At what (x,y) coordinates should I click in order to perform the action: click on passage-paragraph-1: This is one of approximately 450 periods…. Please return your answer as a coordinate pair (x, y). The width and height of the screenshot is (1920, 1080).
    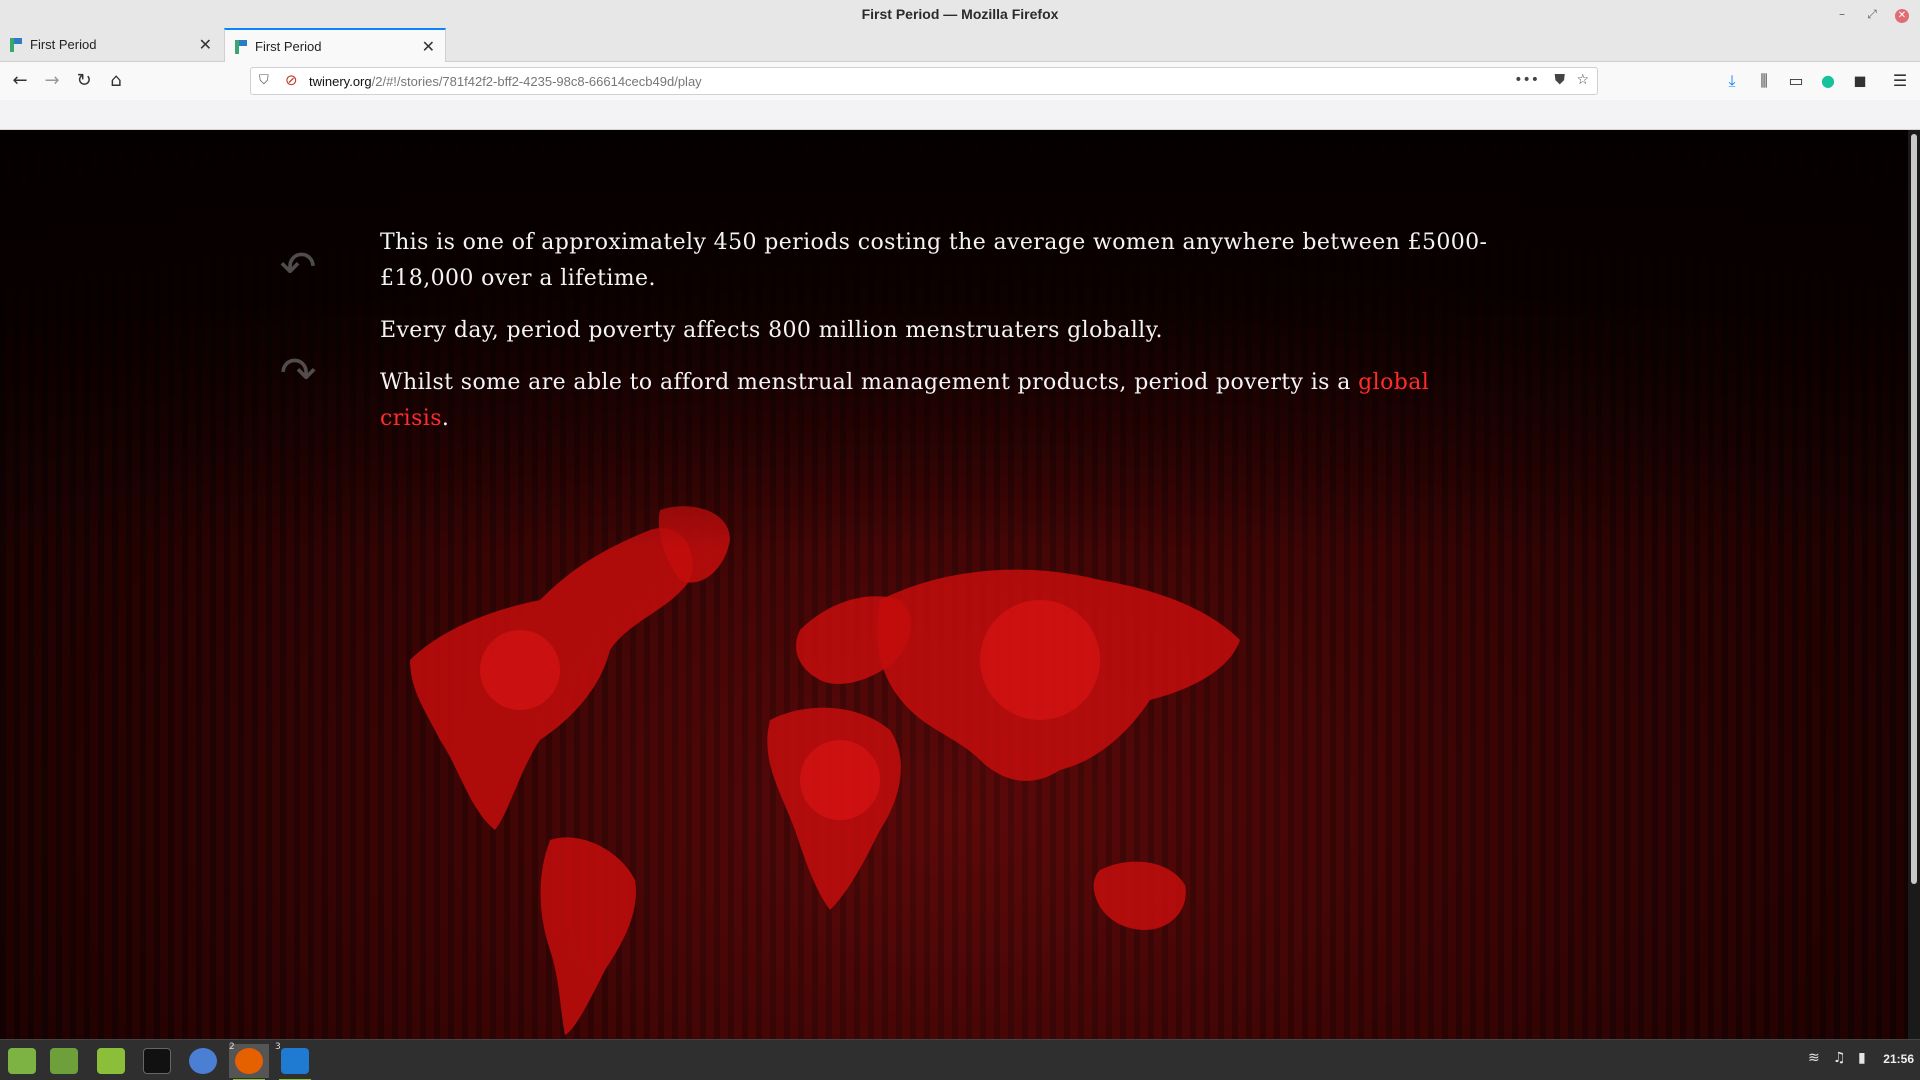
    Looking at the image, I should click on (934, 260).